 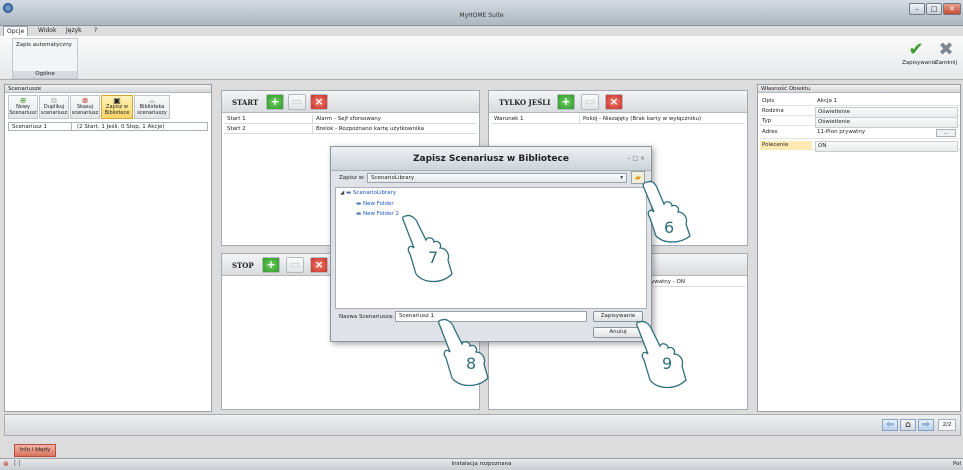 I want to click on start-1-name: Start 1, so click(x=236, y=119).